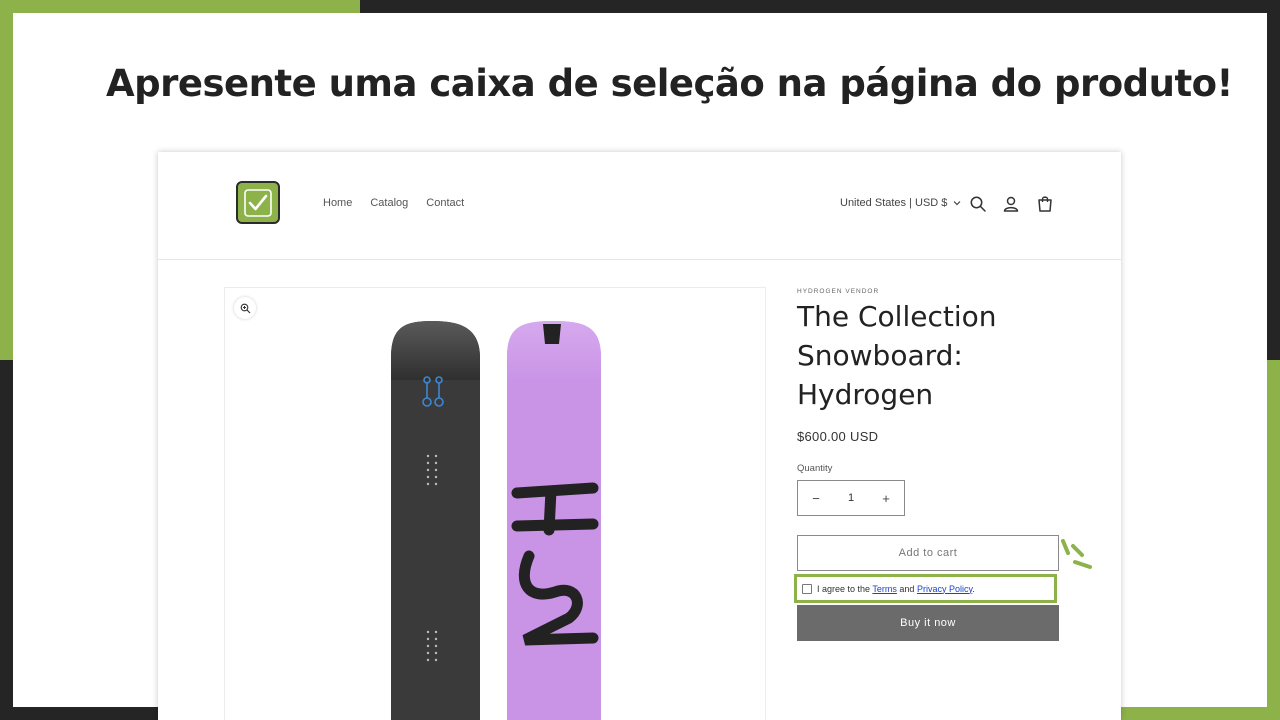  I want to click on terms-agreement-text: I agree to the Terms and Privacy Policy., so click(896, 589).